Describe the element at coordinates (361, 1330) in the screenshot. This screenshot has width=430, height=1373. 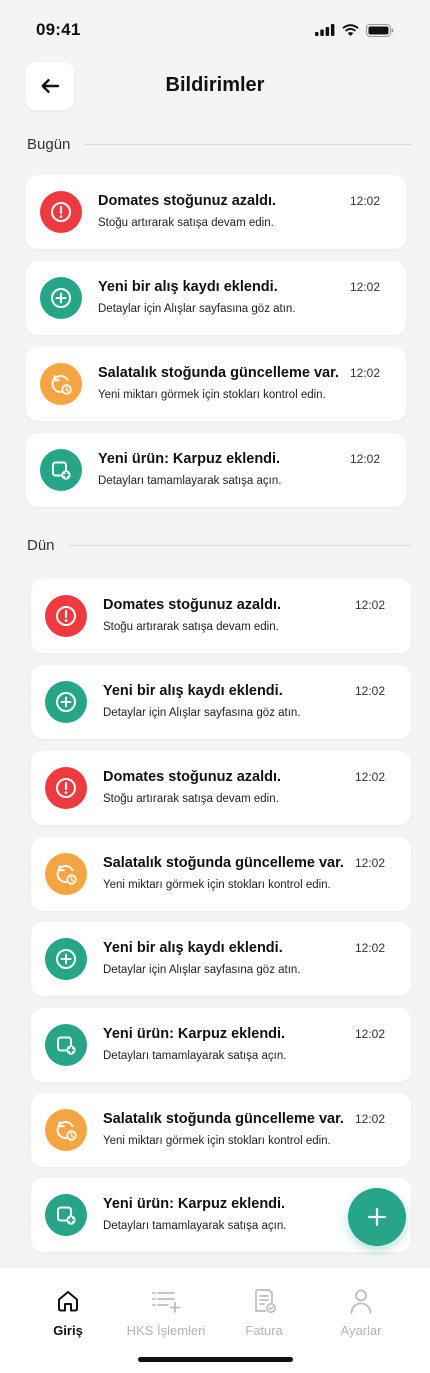
I see `nav-label: Ayarlar` at that location.